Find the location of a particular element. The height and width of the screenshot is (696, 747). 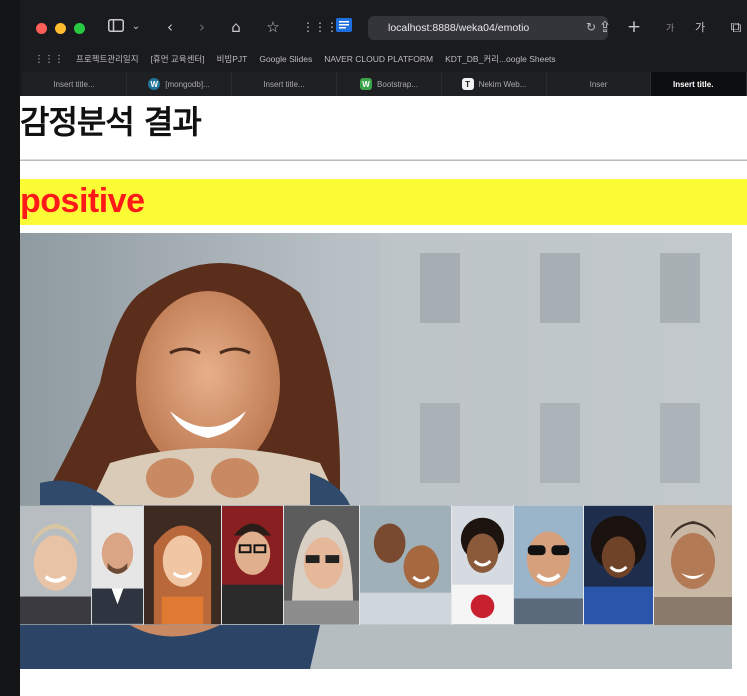

bookmark-item: [휴먼 교육센터] is located at coordinates (178, 59).